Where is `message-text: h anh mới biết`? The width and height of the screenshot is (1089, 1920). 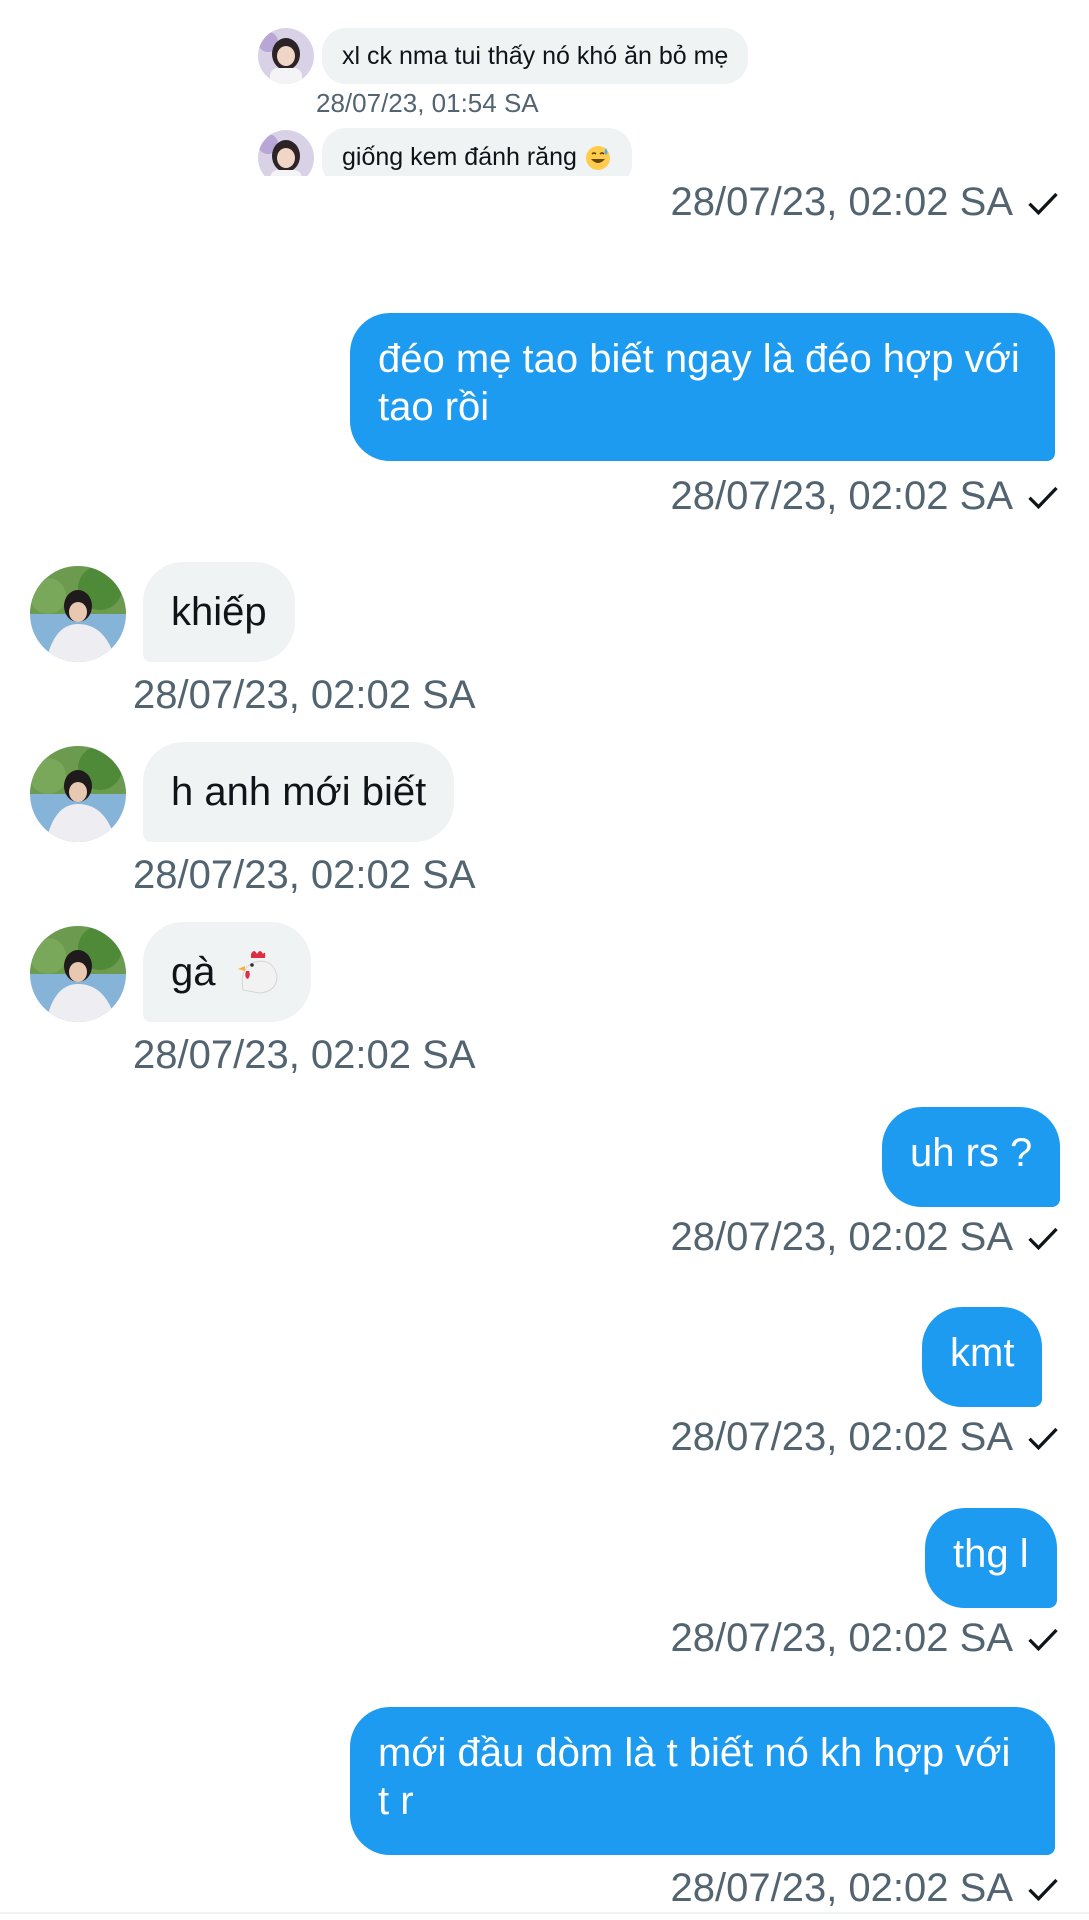
message-text: h anh mới biết is located at coordinates (299, 792).